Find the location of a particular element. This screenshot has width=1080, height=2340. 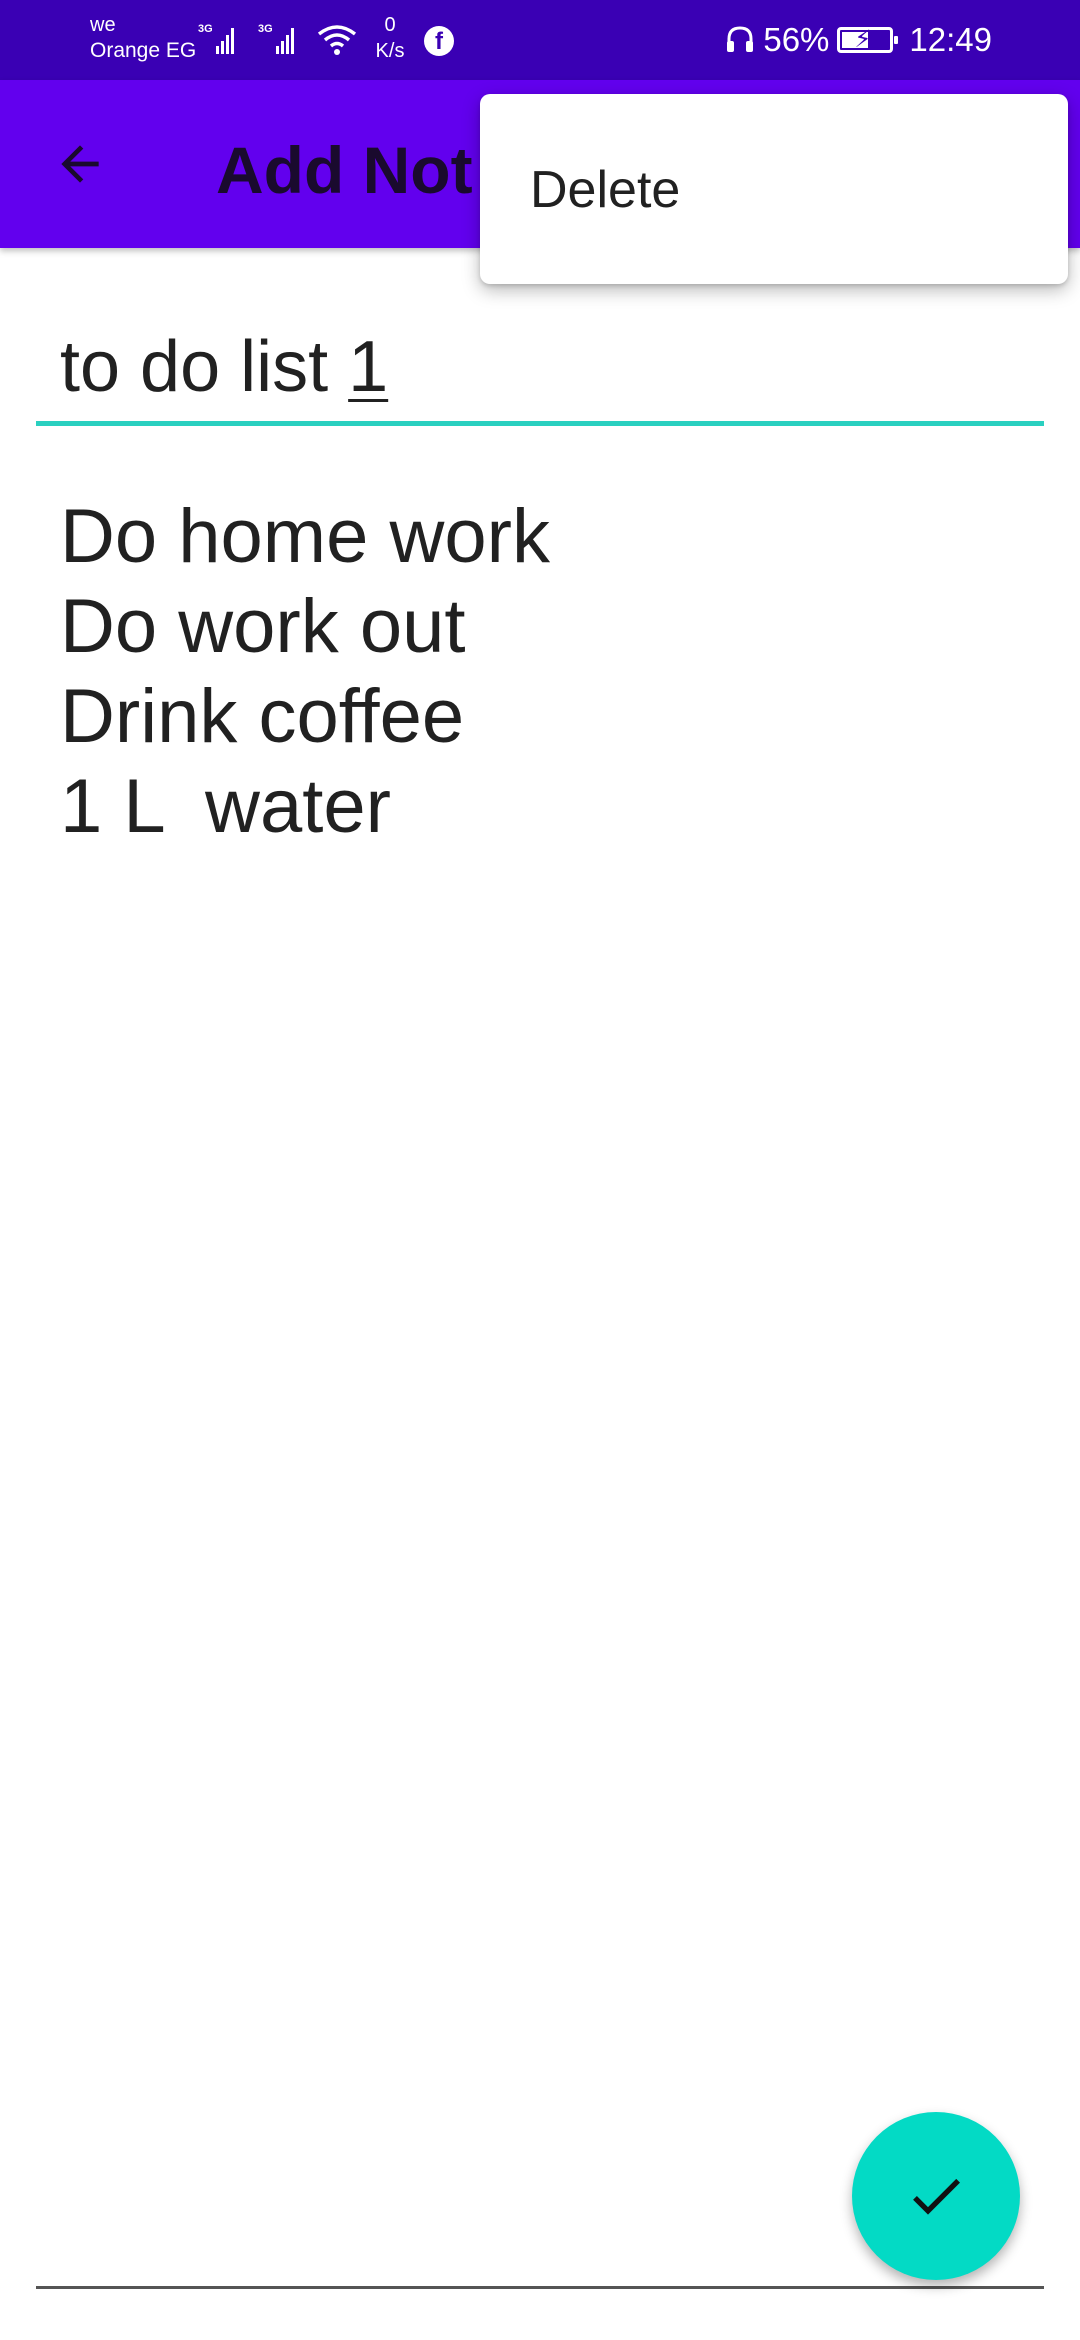

headset-icon is located at coordinates (740, 39).